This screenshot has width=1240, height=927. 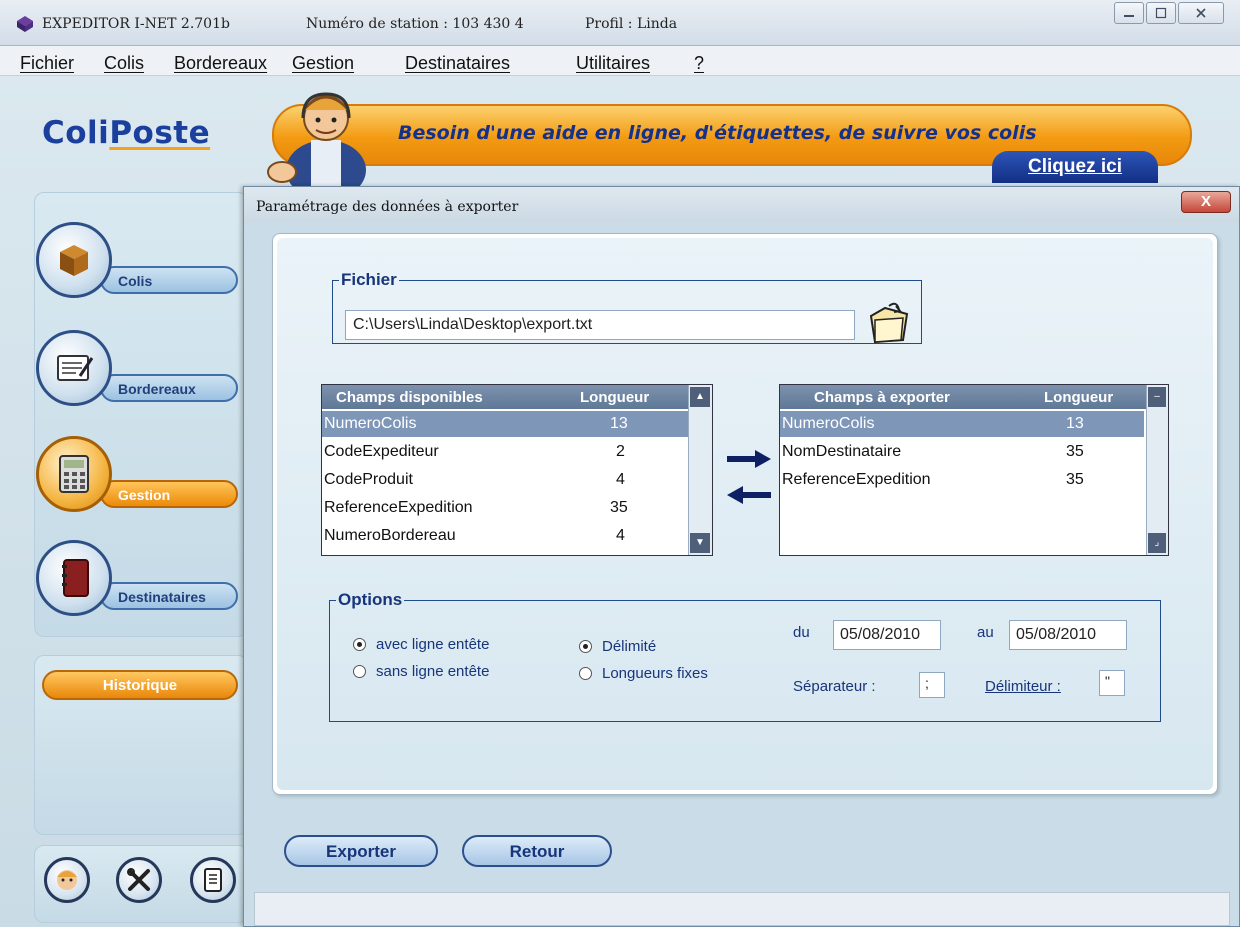 I want to click on close-window-button, so click(x=1201, y=13).